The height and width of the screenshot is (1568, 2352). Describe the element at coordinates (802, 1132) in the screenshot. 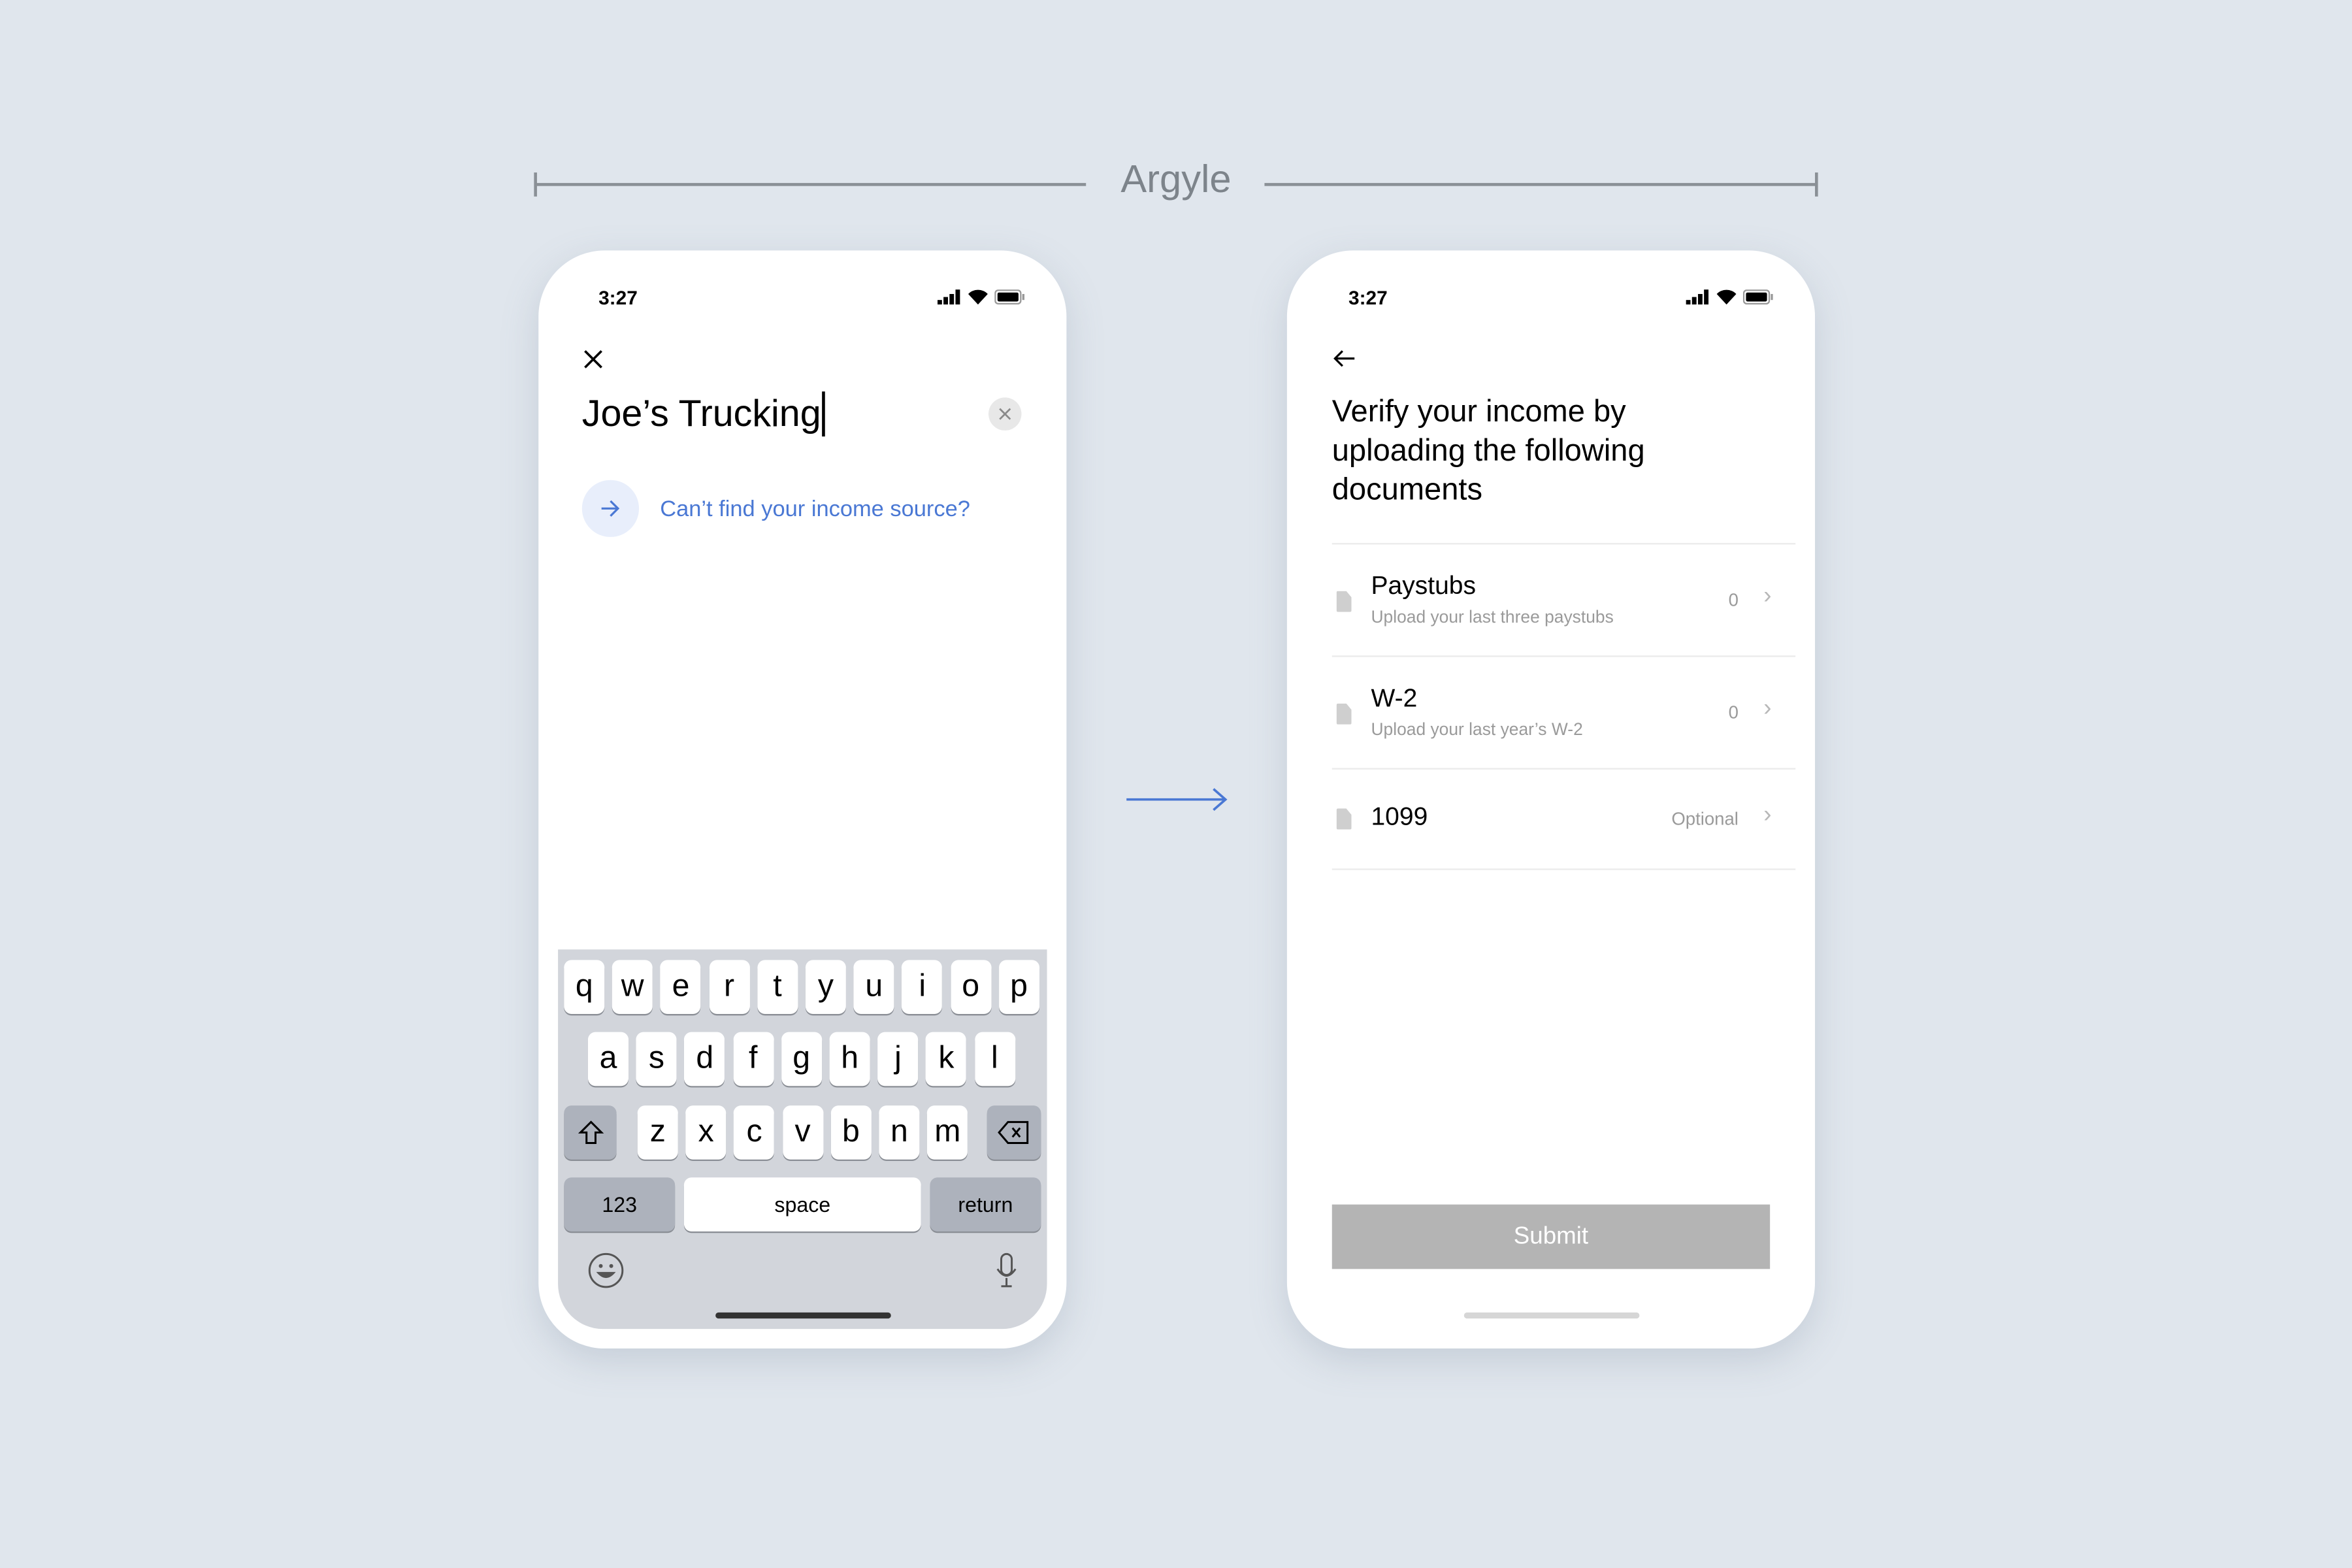

I see `key-v: v` at that location.